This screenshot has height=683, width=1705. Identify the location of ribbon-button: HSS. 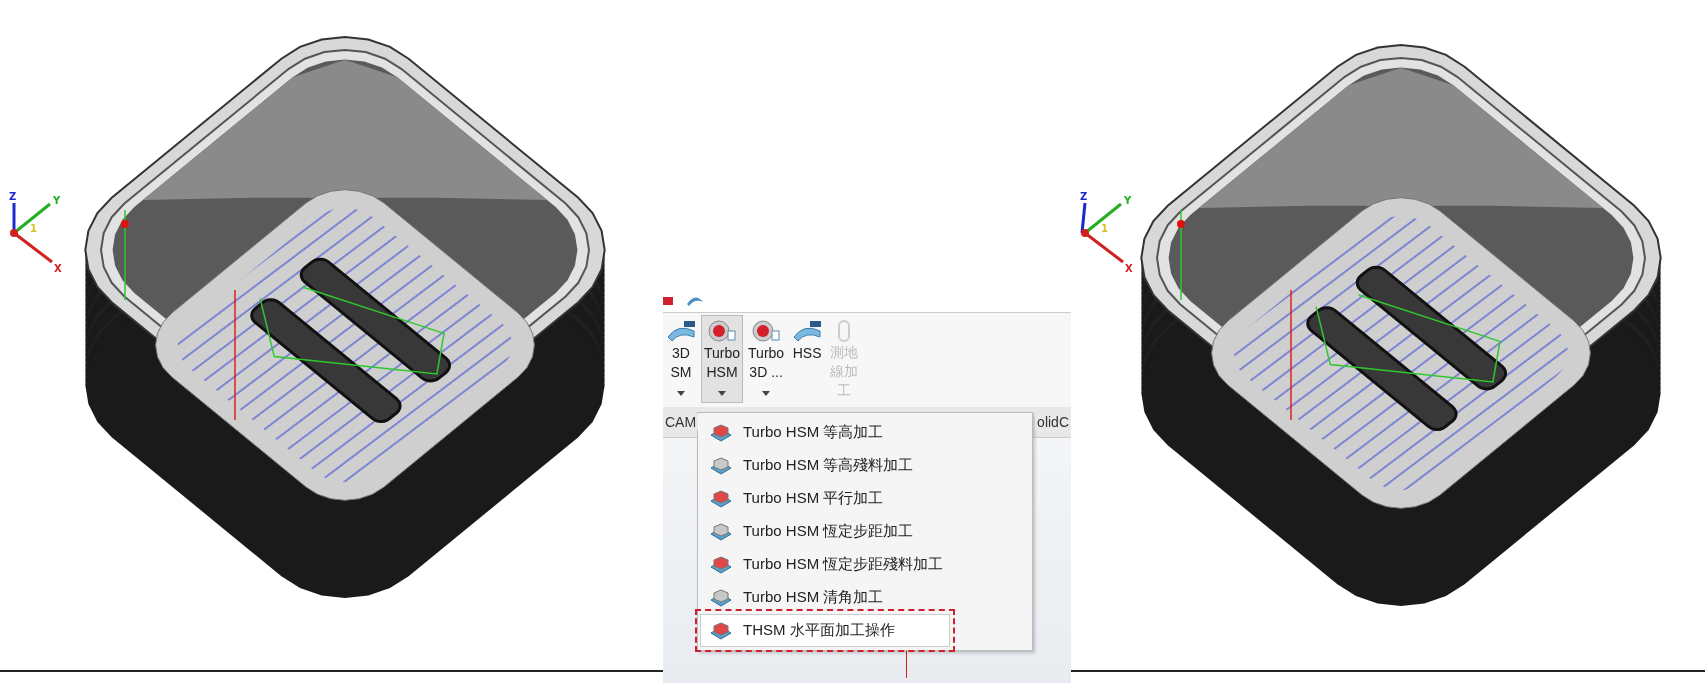
(807, 359).